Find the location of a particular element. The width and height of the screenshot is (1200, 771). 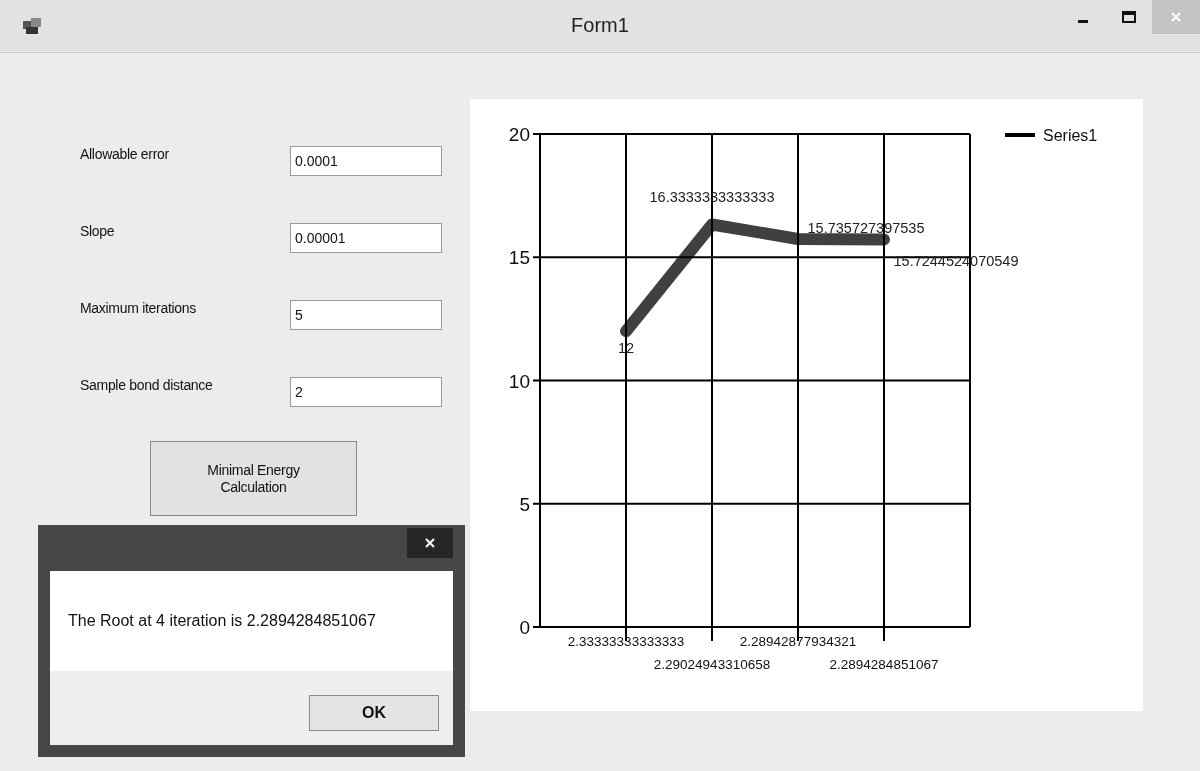

input-field: 5 is located at coordinates (366, 315).